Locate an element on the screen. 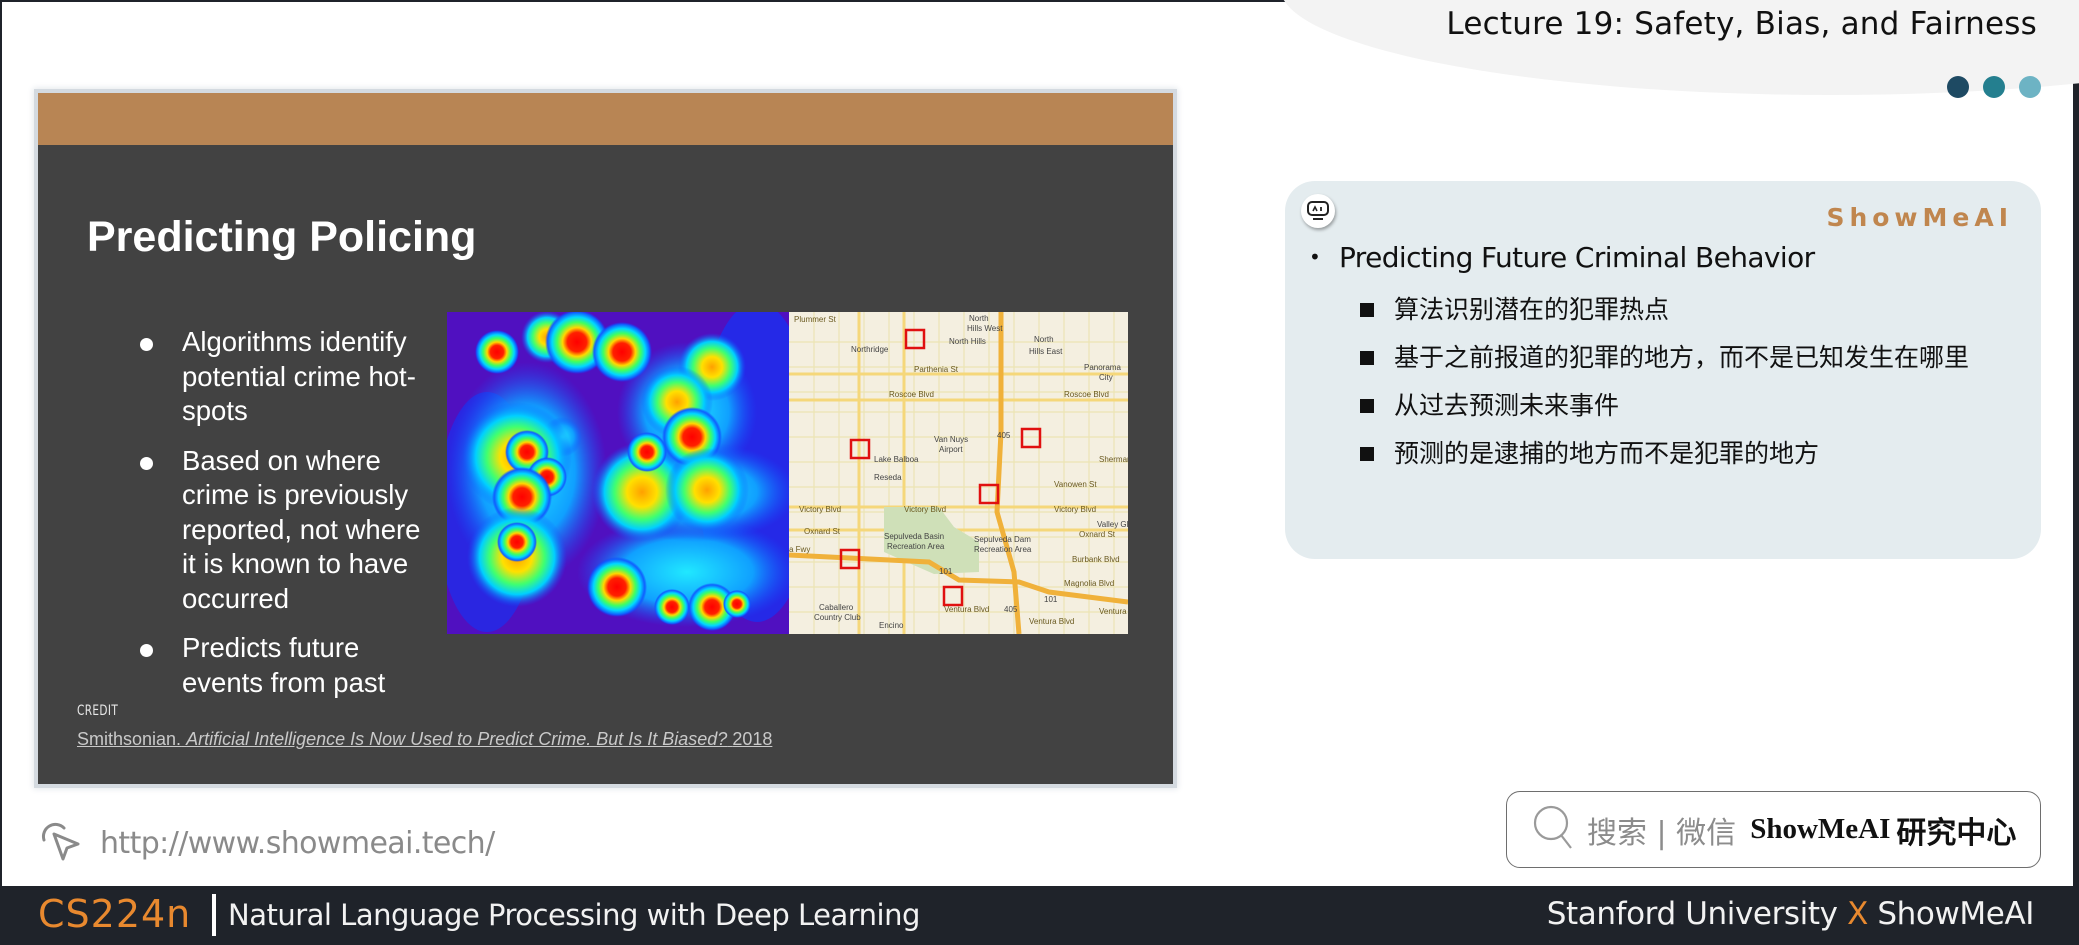 This screenshot has height=945, width=2079. cursor-click-icon is located at coordinates (61, 843).